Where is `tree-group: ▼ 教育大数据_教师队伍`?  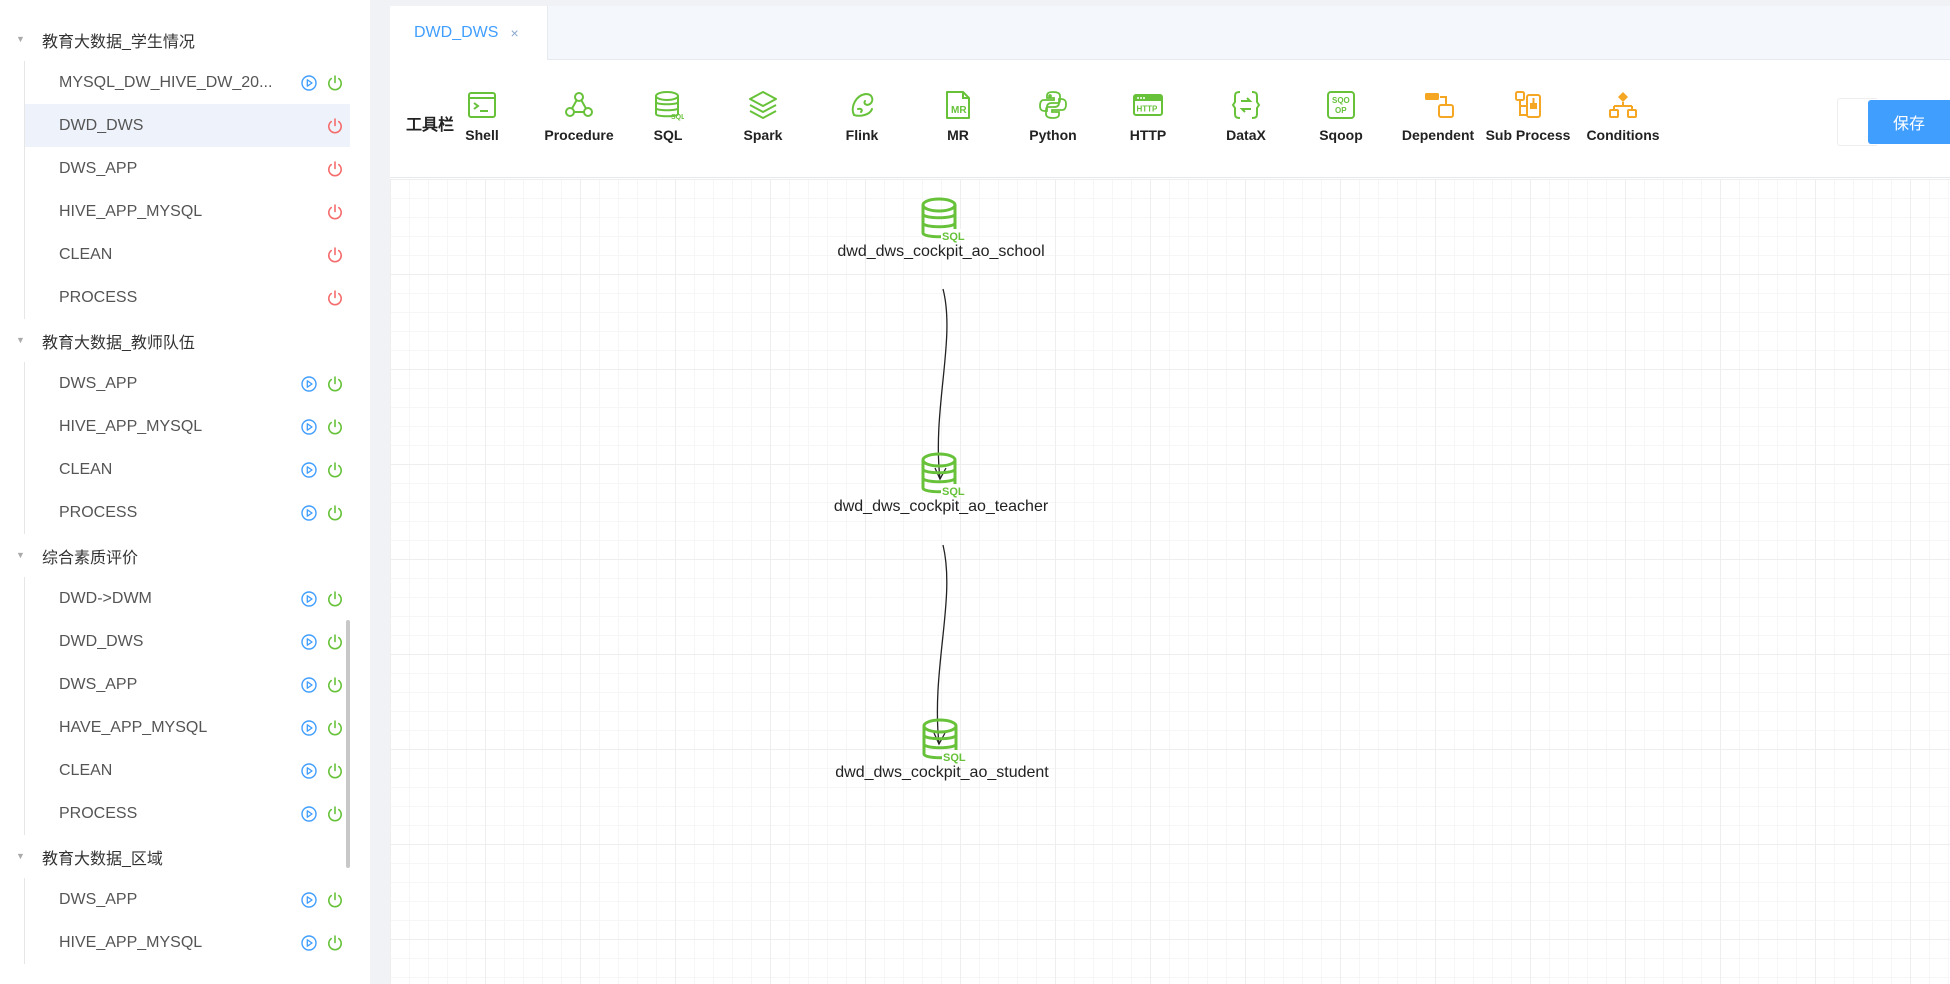
tree-group: ▼ 教育大数据_教师队伍 is located at coordinates (175, 340).